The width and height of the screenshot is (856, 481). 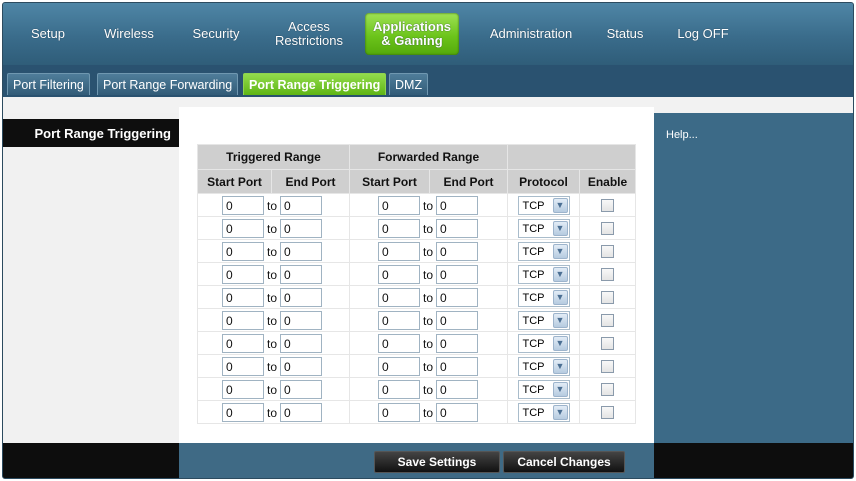 I want to click on tab-port-filtering: Port Filtering, so click(x=48, y=84).